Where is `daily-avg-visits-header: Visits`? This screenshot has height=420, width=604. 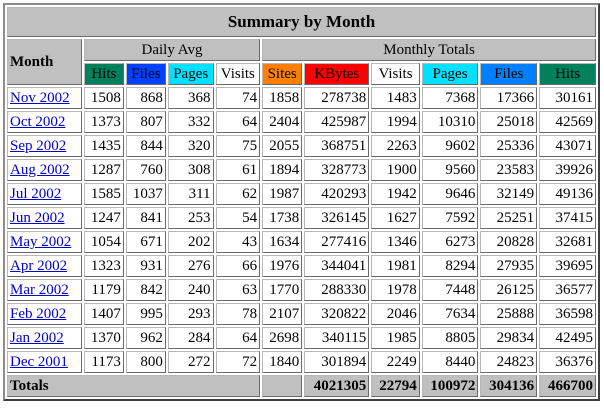
daily-avg-visits-header: Visits is located at coordinates (238, 74).